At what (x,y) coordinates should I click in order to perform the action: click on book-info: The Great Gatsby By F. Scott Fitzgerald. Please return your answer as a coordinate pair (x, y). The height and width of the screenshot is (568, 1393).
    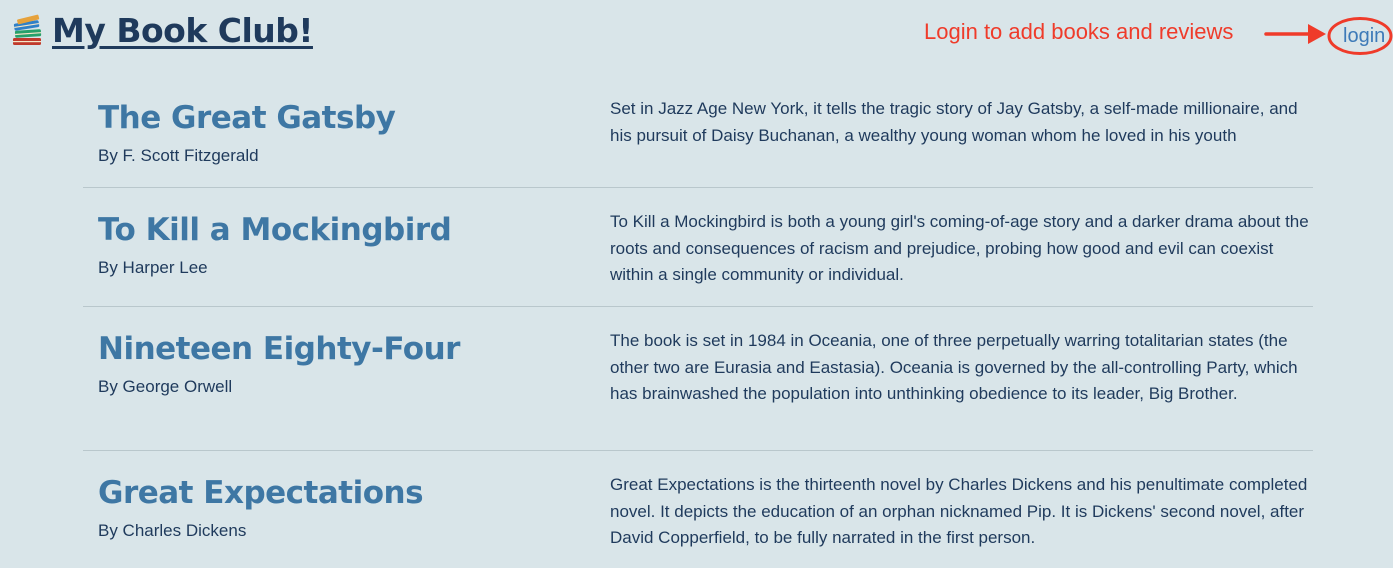
    Looking at the image, I should click on (354, 138).